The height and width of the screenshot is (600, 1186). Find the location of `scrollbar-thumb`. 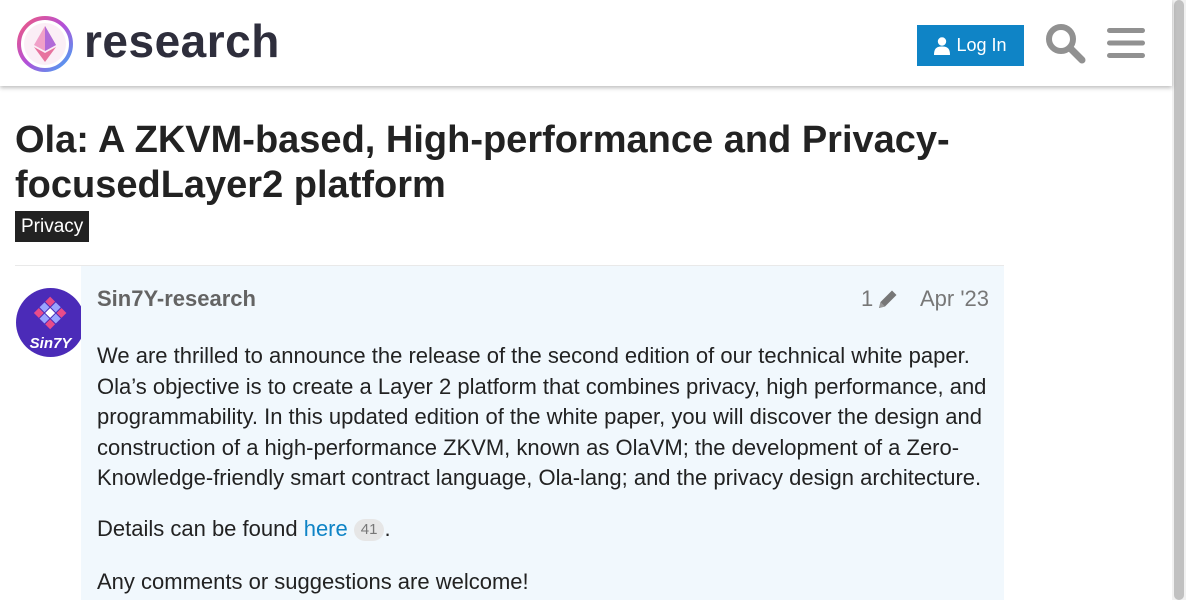

scrollbar-thumb is located at coordinates (1179, 300).